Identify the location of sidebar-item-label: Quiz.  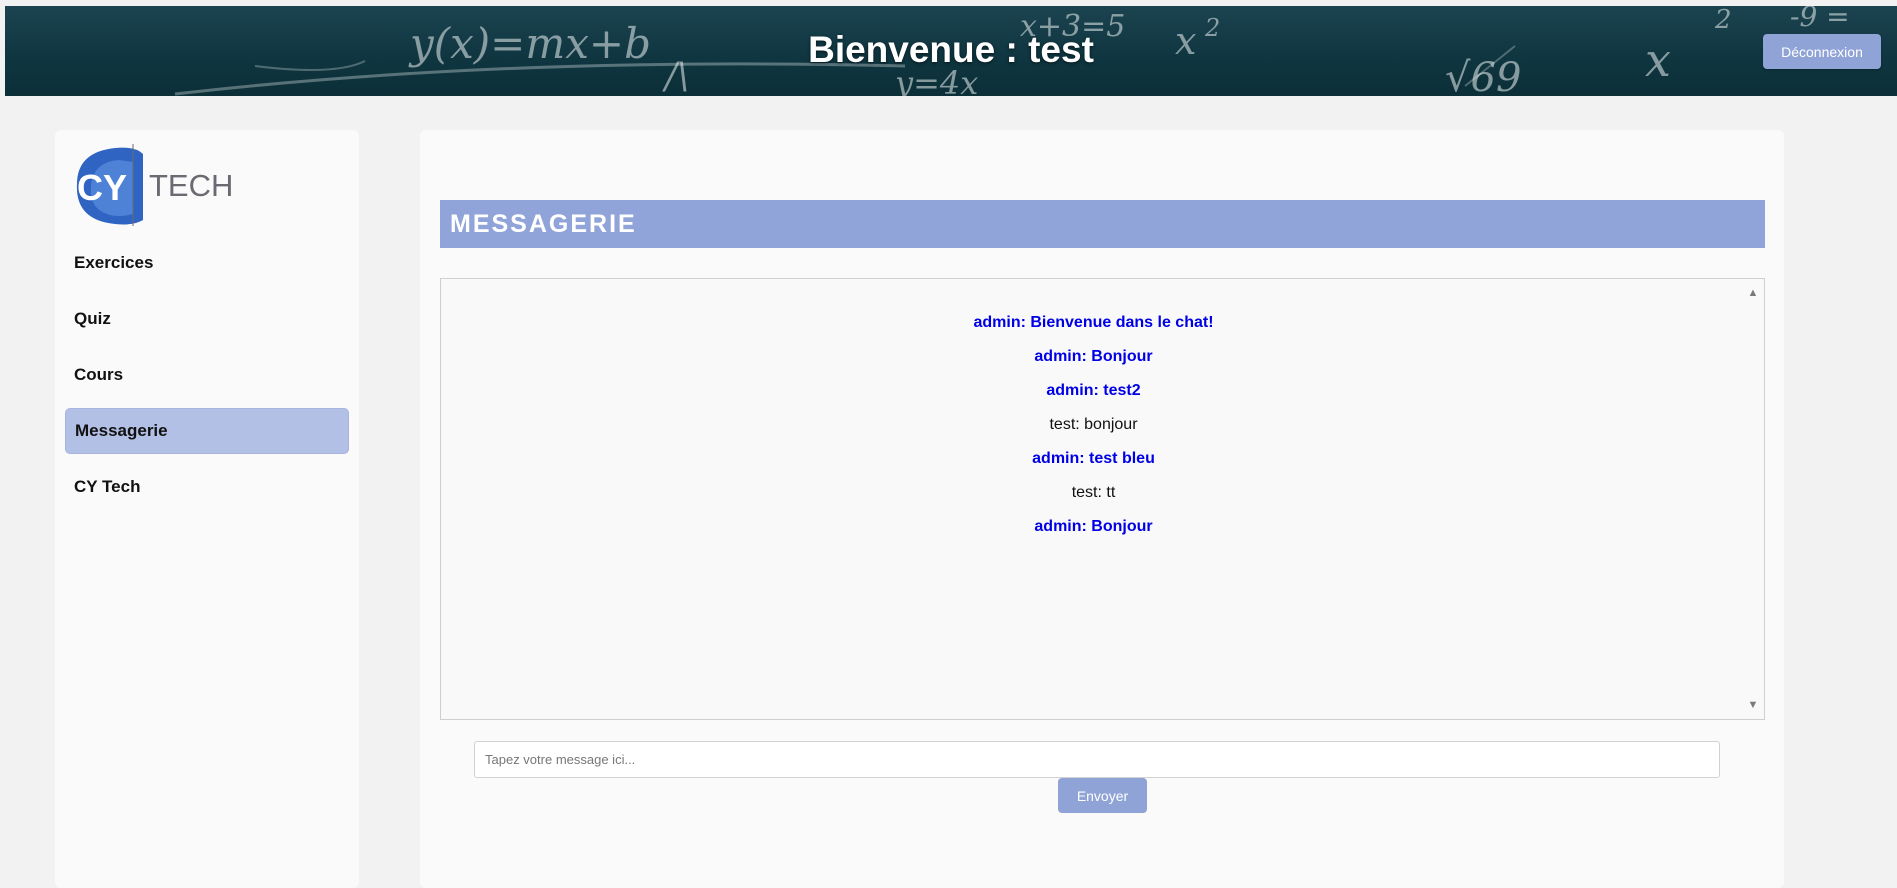
(92, 318).